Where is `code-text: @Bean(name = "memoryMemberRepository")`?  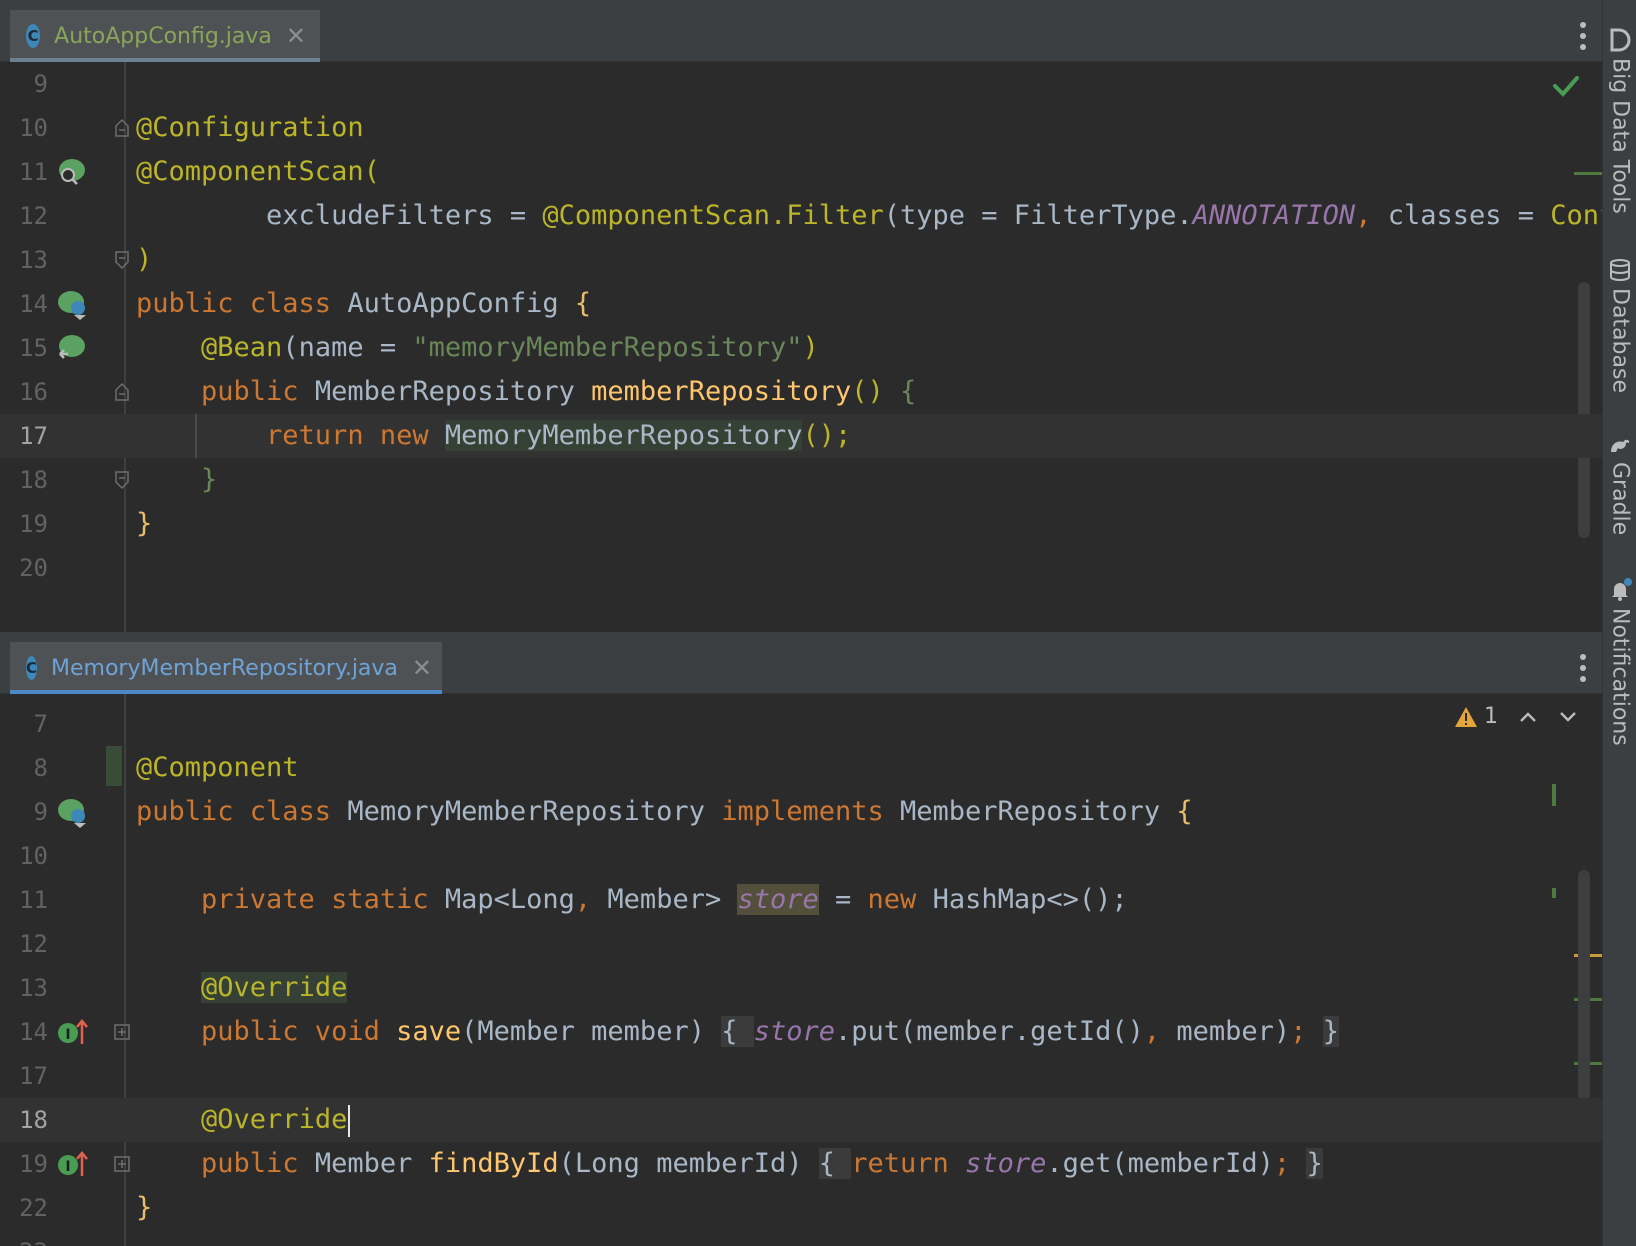 code-text: @Bean(name = "memoryMemberRepository") is located at coordinates (477, 347).